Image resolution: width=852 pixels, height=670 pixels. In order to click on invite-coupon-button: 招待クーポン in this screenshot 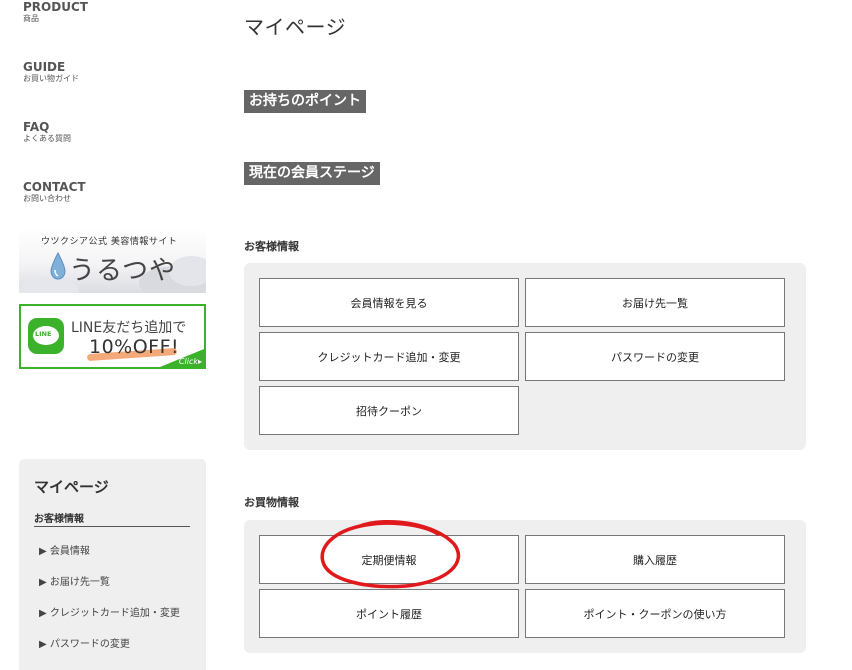, I will do `click(389, 410)`.